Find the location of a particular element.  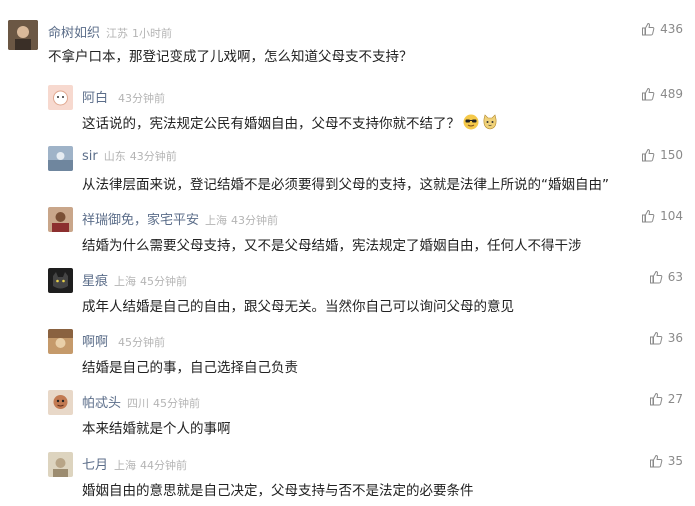

like-count: 436 is located at coordinates (671, 29).